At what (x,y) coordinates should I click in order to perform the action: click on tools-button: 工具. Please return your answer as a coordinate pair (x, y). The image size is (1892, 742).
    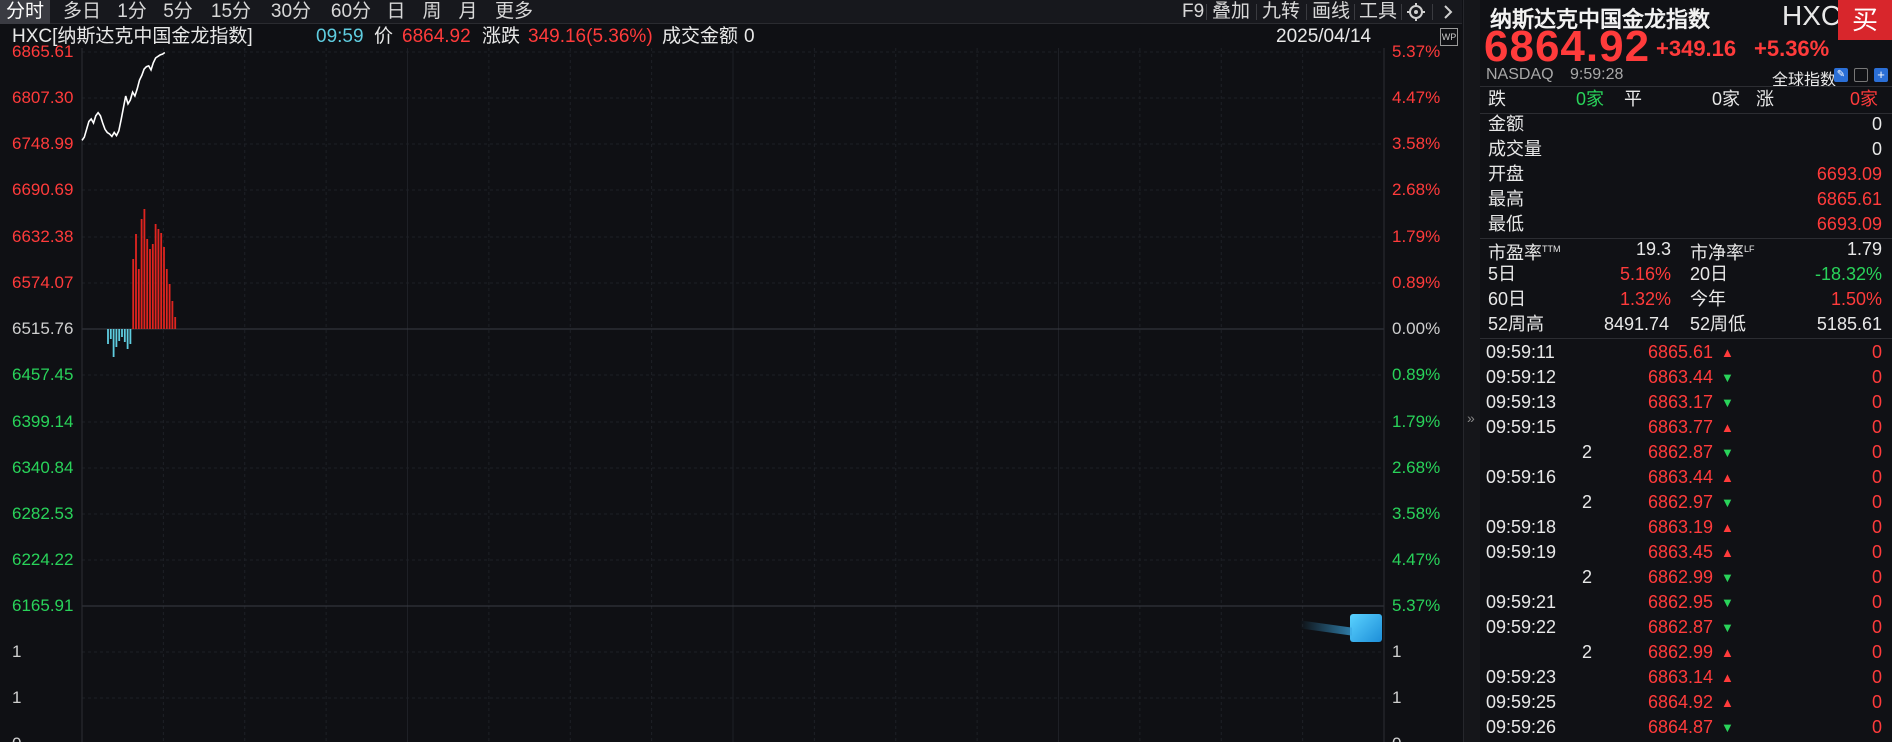
    Looking at the image, I should click on (1378, 12).